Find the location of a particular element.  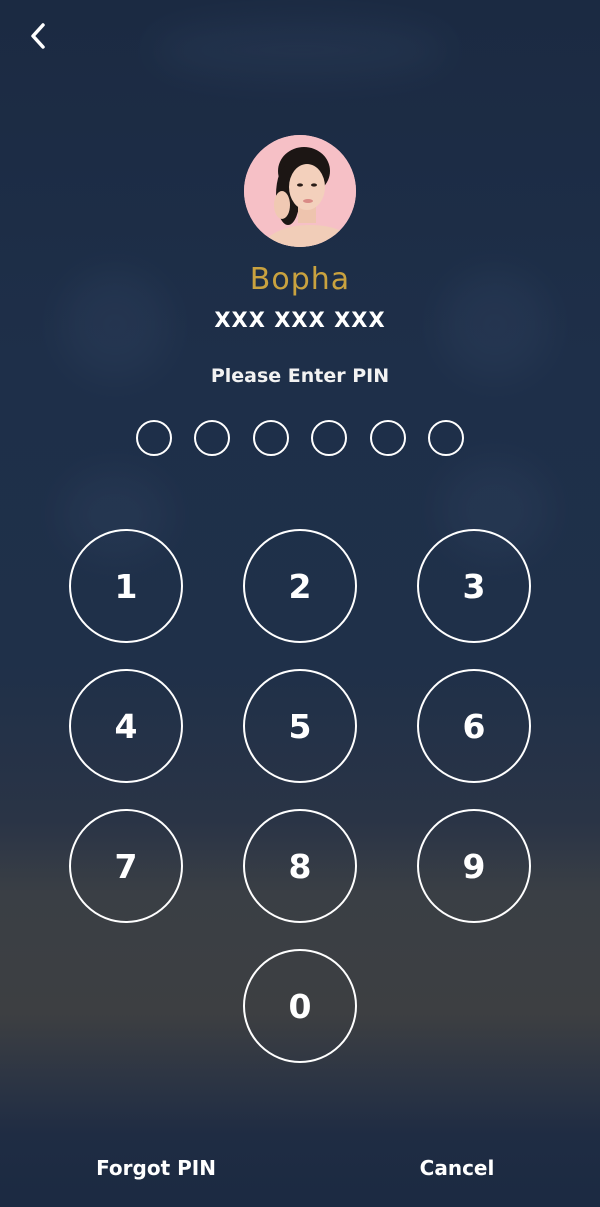

background-blur-shape is located at coordinates (300, 50).